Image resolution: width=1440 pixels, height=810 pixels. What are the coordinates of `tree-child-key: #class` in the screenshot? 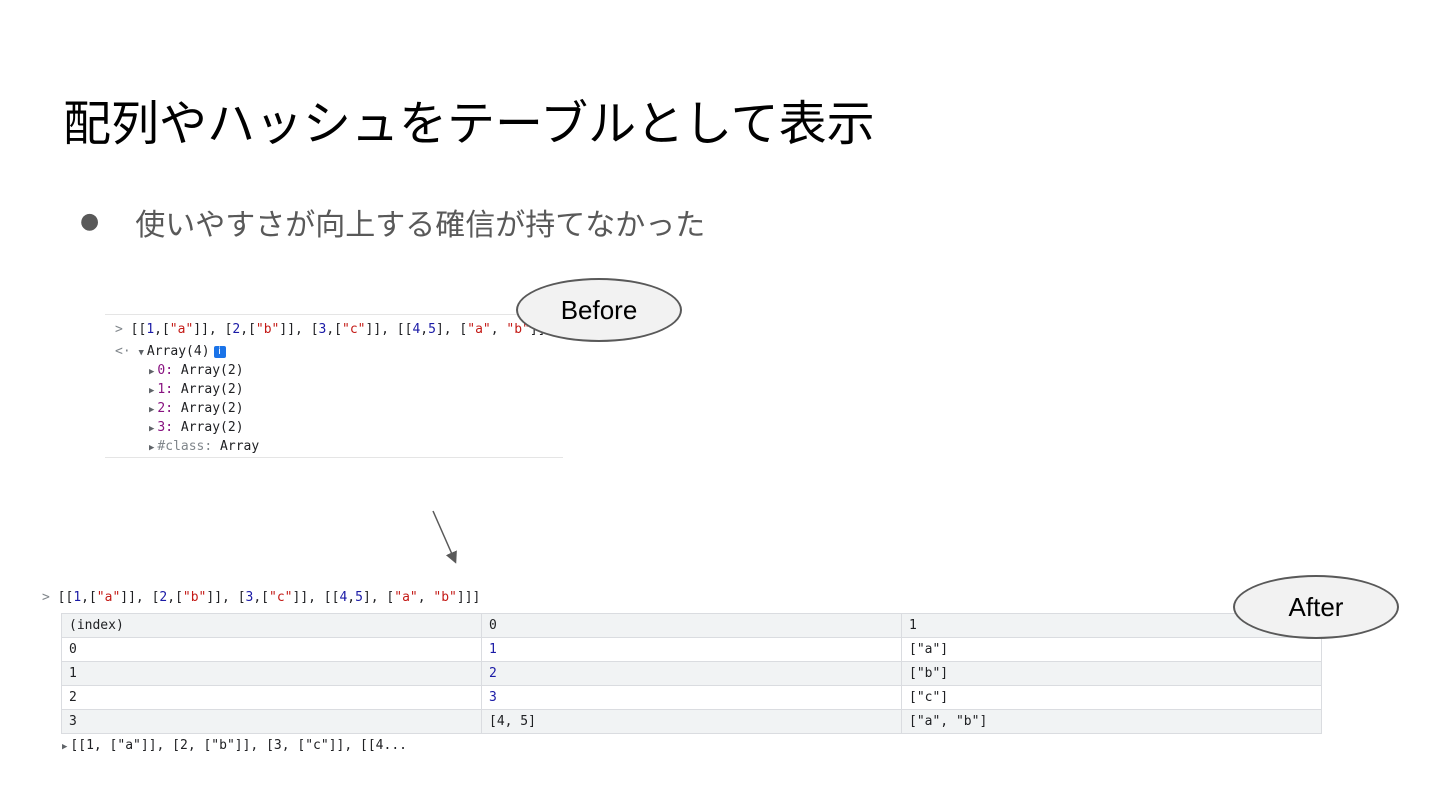 It's located at (181, 446).